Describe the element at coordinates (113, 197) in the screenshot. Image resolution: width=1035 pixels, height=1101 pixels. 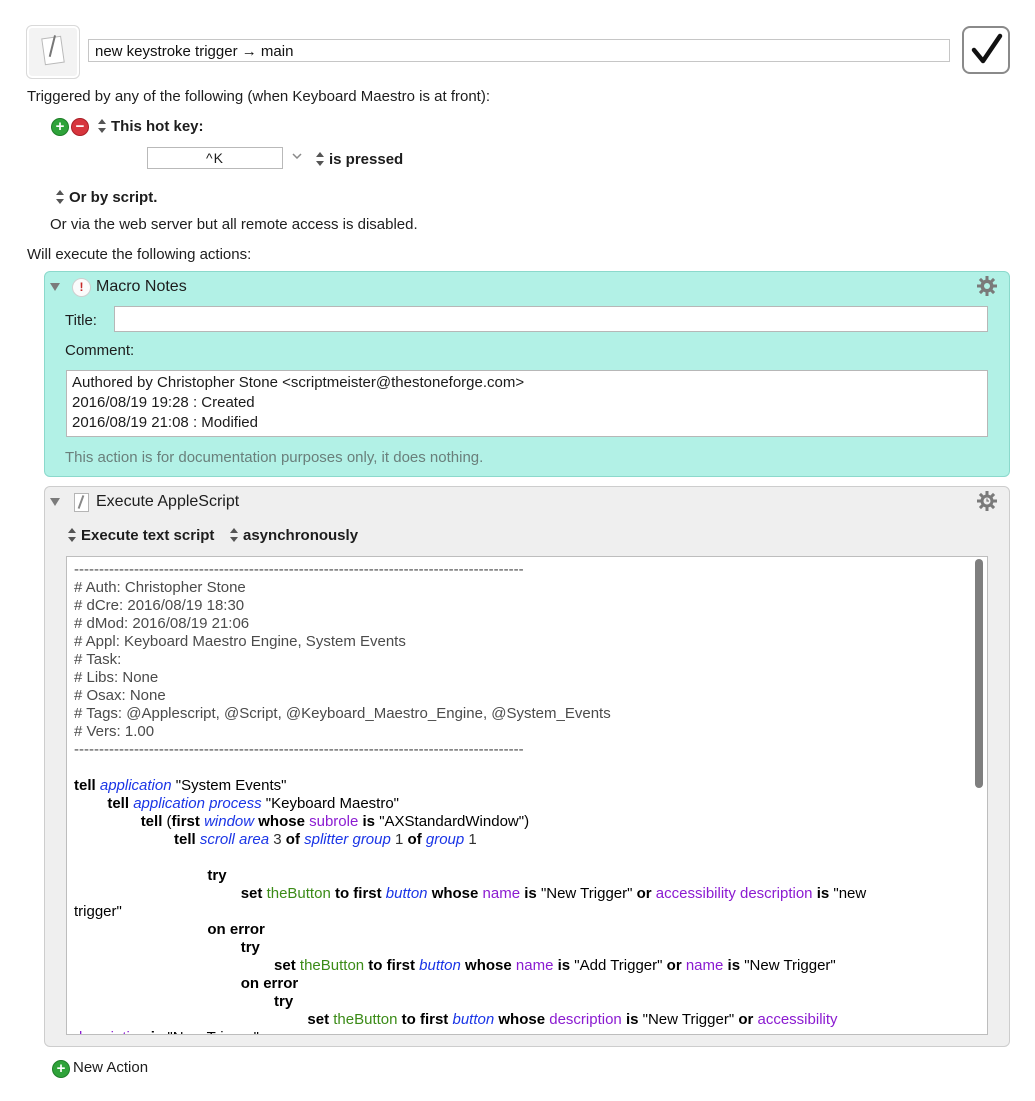
I see `script-trigger-label: Or by script.` at that location.